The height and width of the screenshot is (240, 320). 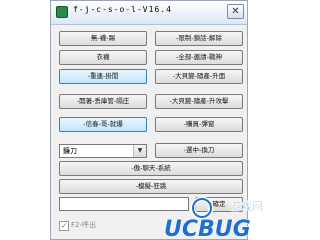 What do you see at coordinates (103, 101) in the screenshot?
I see `open-storage-button: -開著-丢庫管-隔庄` at bounding box center [103, 101].